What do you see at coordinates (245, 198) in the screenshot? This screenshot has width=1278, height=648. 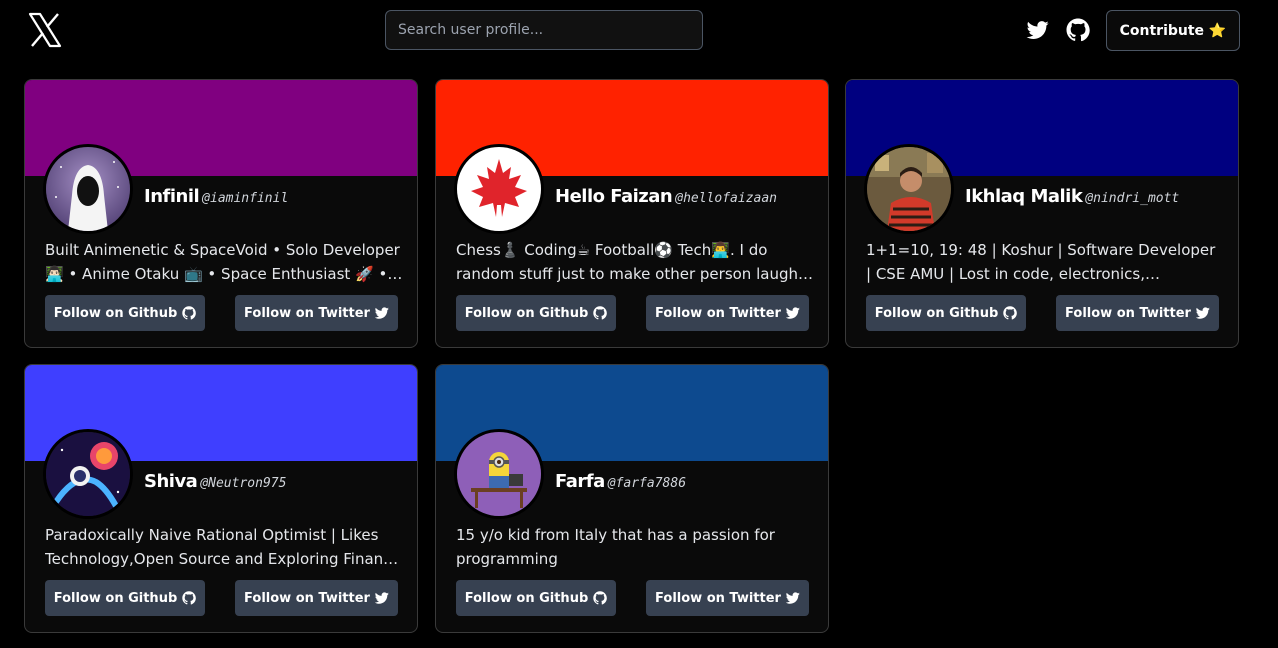 I see `profile-handle: @iaminfinil` at bounding box center [245, 198].